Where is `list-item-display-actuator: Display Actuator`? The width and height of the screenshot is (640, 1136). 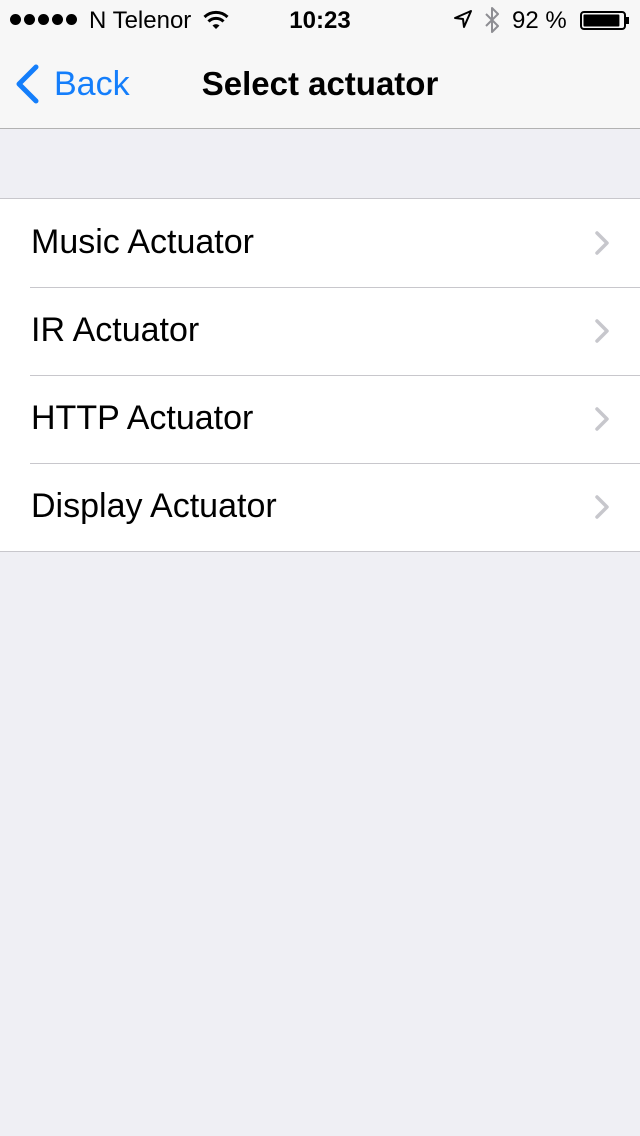
list-item-display-actuator: Display Actuator is located at coordinates (320, 507).